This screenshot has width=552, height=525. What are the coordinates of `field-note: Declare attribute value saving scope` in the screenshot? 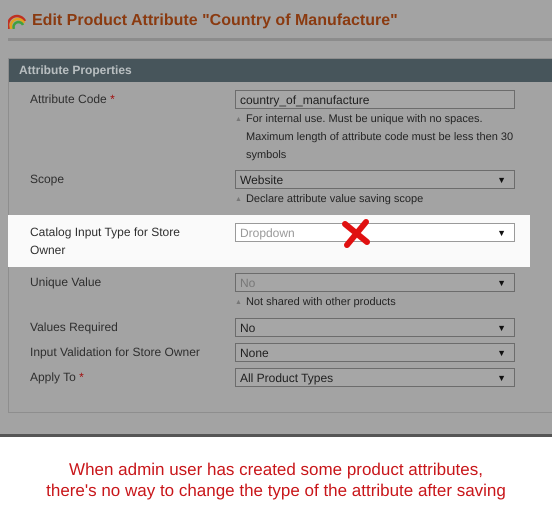 It's located at (335, 199).